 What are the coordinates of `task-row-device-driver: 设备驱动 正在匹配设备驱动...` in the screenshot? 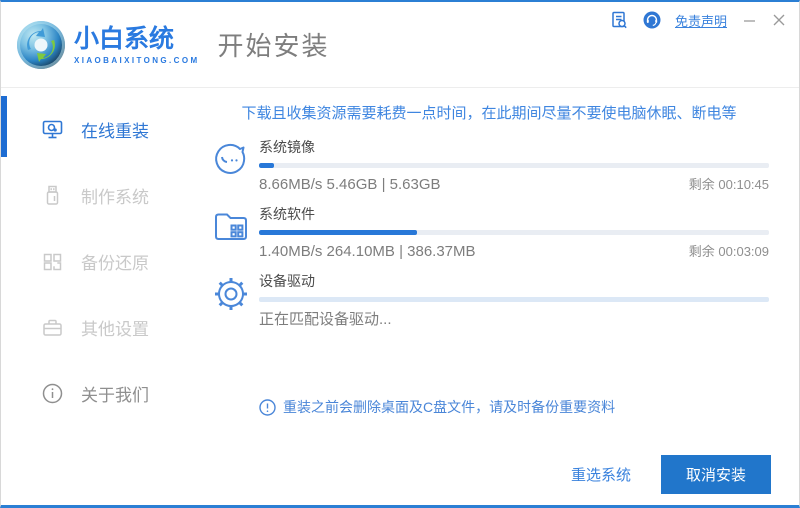 It's located at (489, 298).